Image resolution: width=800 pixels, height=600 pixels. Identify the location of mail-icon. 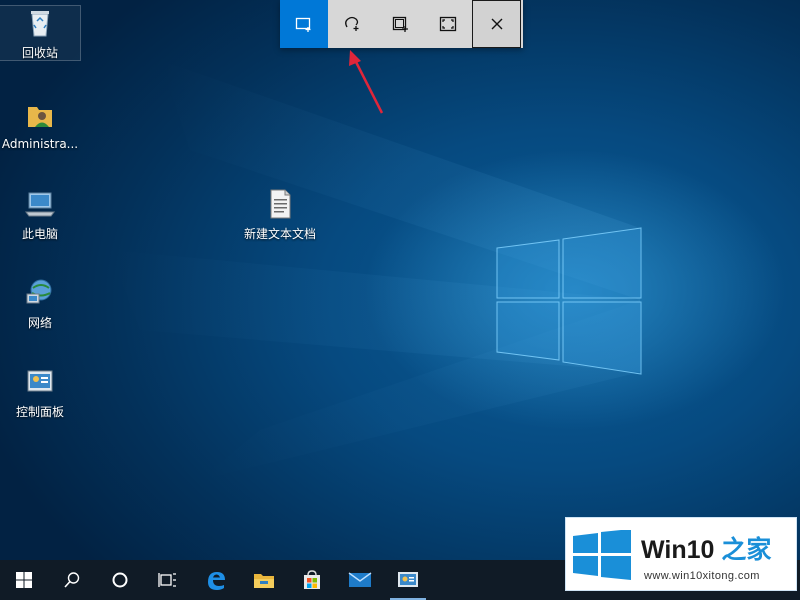
(360, 579).